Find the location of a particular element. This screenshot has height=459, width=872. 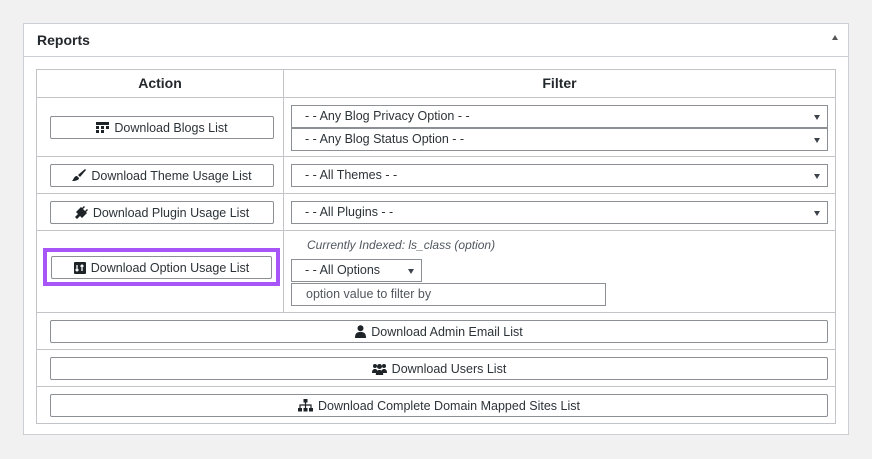

paintbrush-icon is located at coordinates (79, 175).